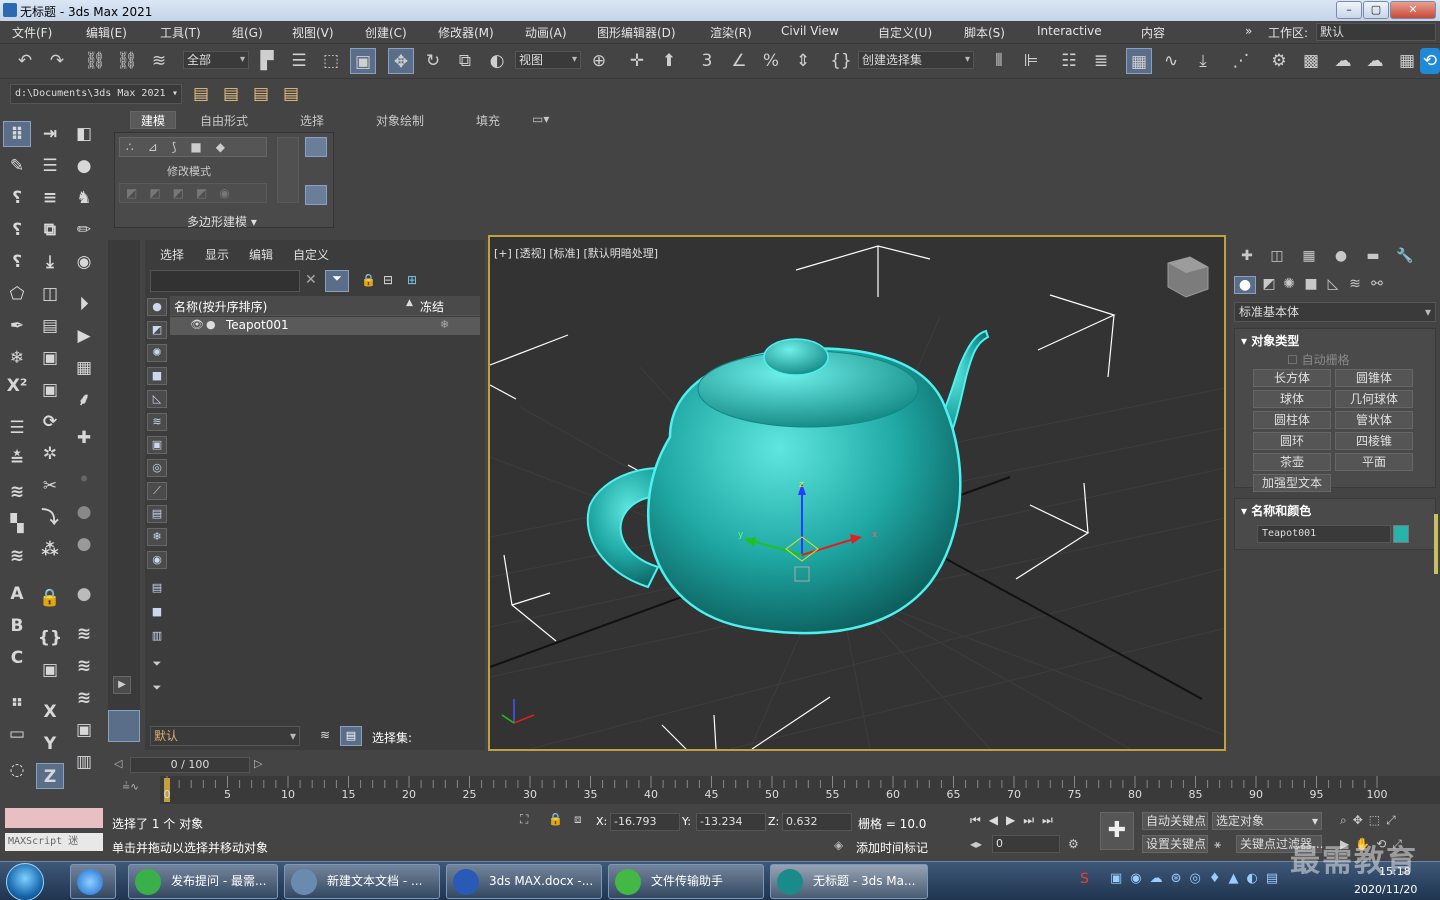 This screenshot has height=900, width=1440. I want to click on lock-icon: 🔒, so click(50, 598).